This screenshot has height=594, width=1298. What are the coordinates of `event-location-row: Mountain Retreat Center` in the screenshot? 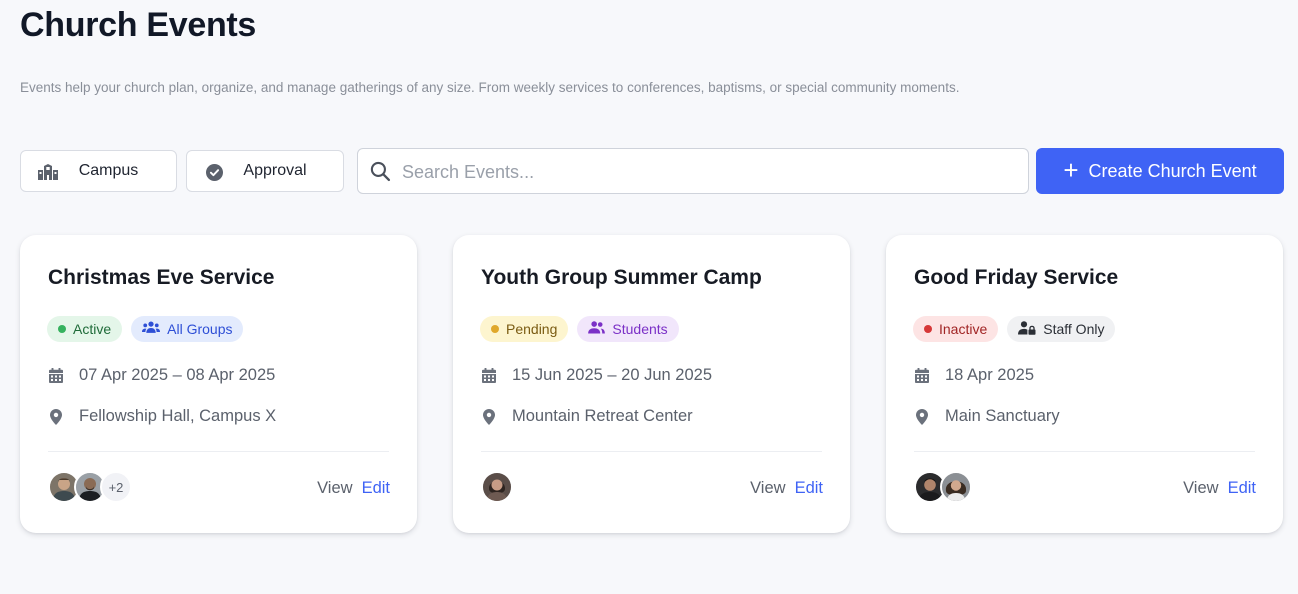 It's located at (587, 416).